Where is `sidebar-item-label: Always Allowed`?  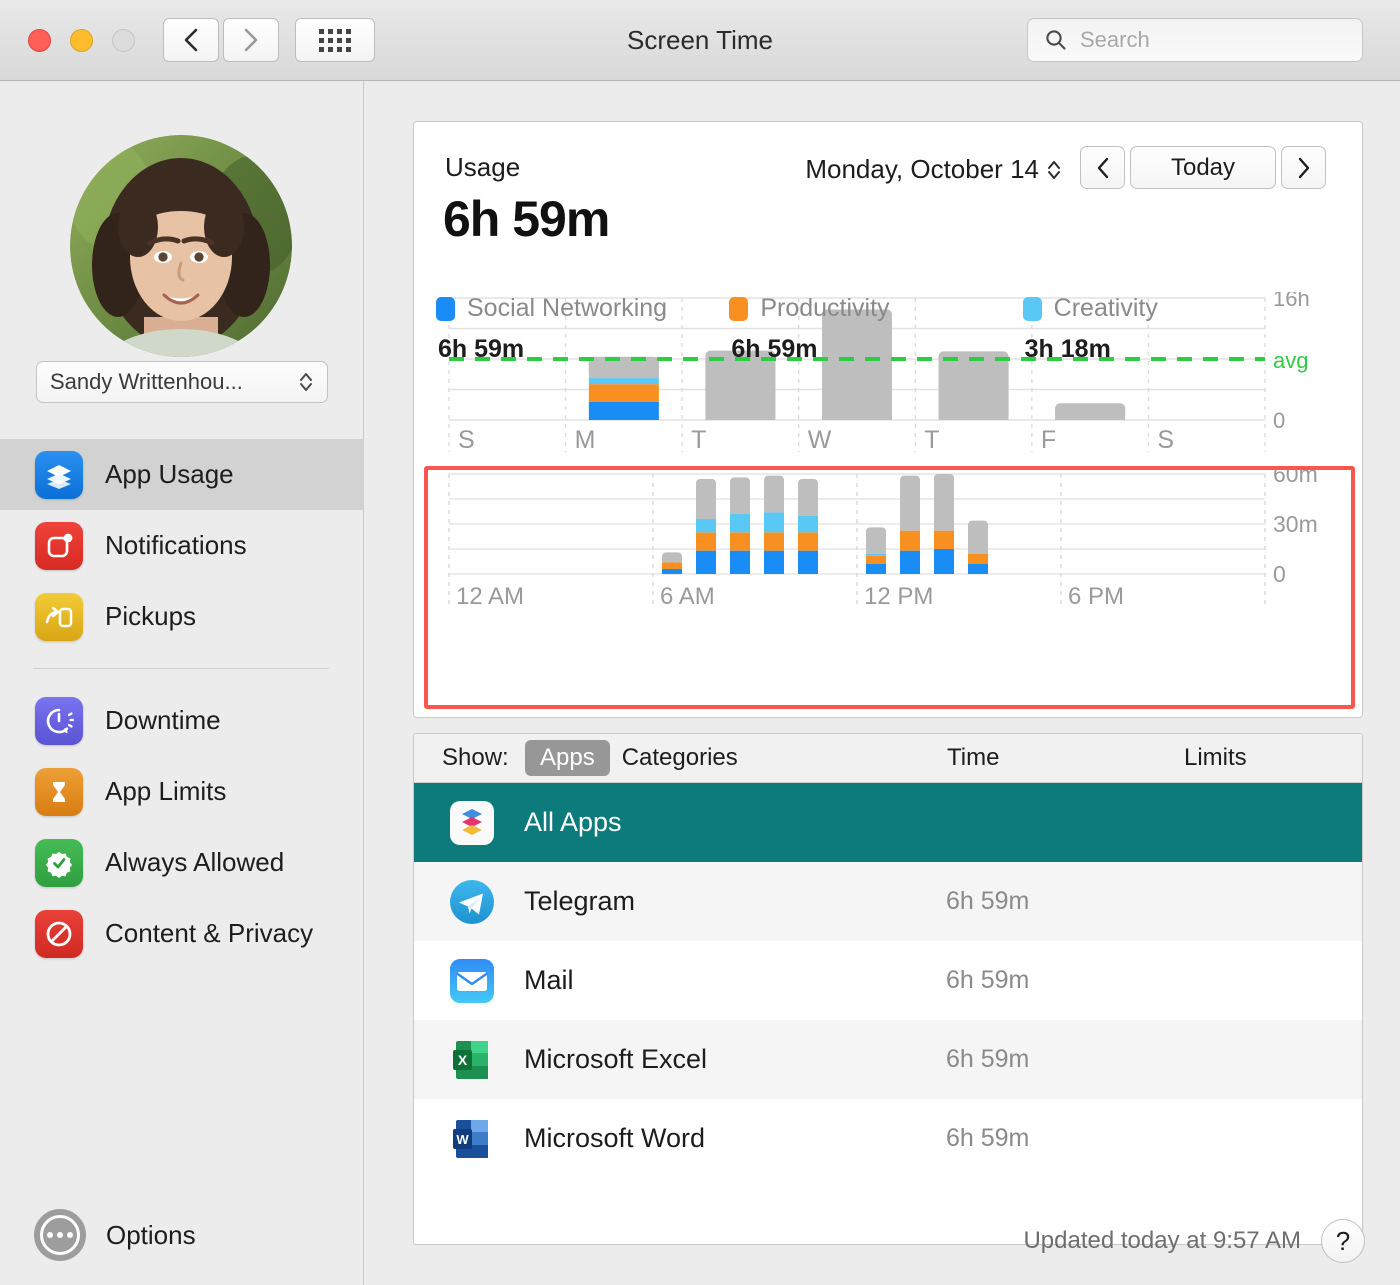 sidebar-item-label: Always Allowed is located at coordinates (195, 862).